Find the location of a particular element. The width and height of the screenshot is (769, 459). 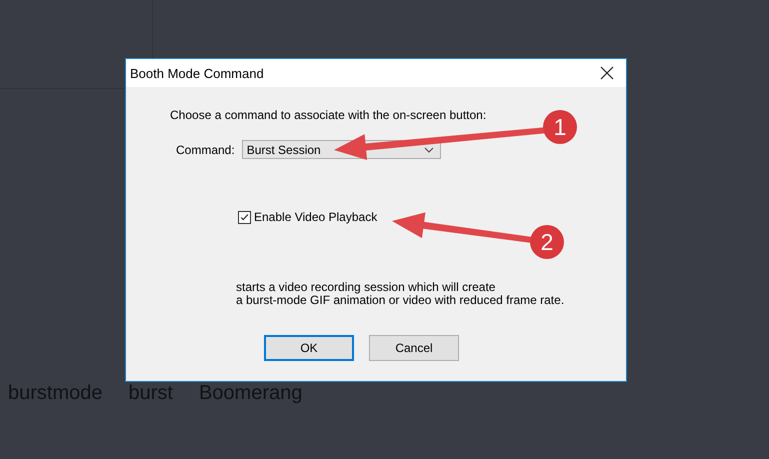

caret-icon is located at coordinates (429, 149).